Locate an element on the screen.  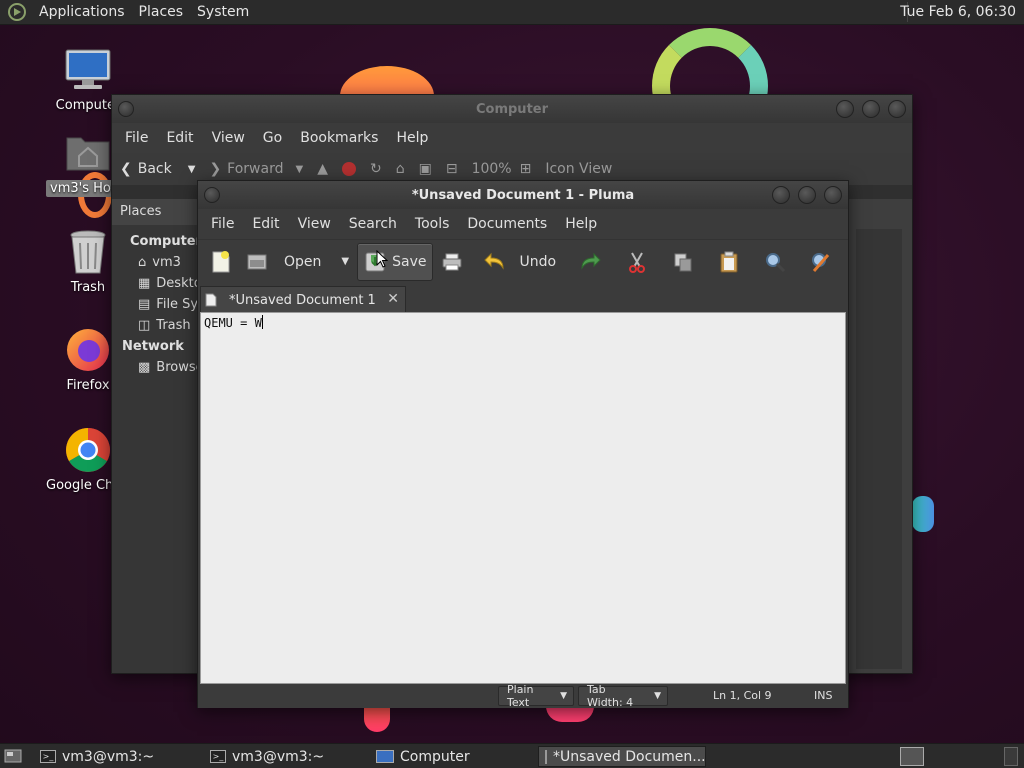
task-terminal-2: >_ vm3@vm3:~ is located at coordinates (286, 756).